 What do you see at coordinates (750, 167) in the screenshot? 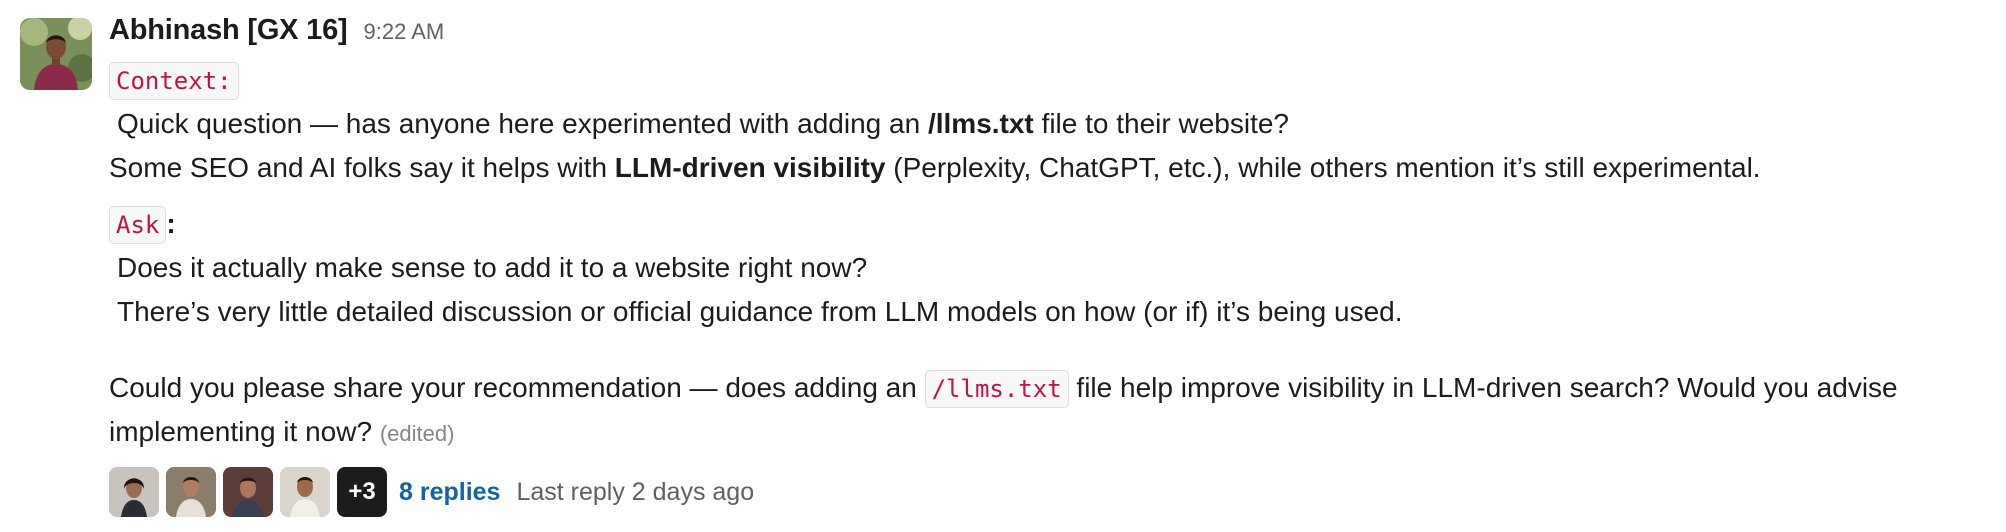
I see `context-bold-phrase: LLM-driven visibility` at bounding box center [750, 167].